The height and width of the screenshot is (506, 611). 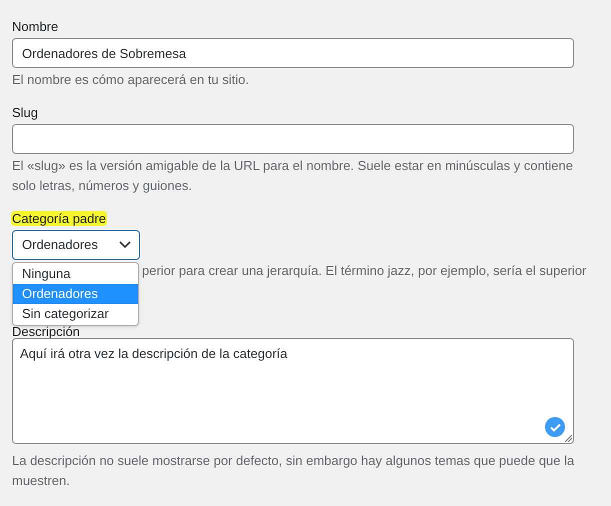 I want to click on help-text: perior para crear una jerarquía. El término jazz, por ejemplo, sería el superior, so click(x=364, y=271).